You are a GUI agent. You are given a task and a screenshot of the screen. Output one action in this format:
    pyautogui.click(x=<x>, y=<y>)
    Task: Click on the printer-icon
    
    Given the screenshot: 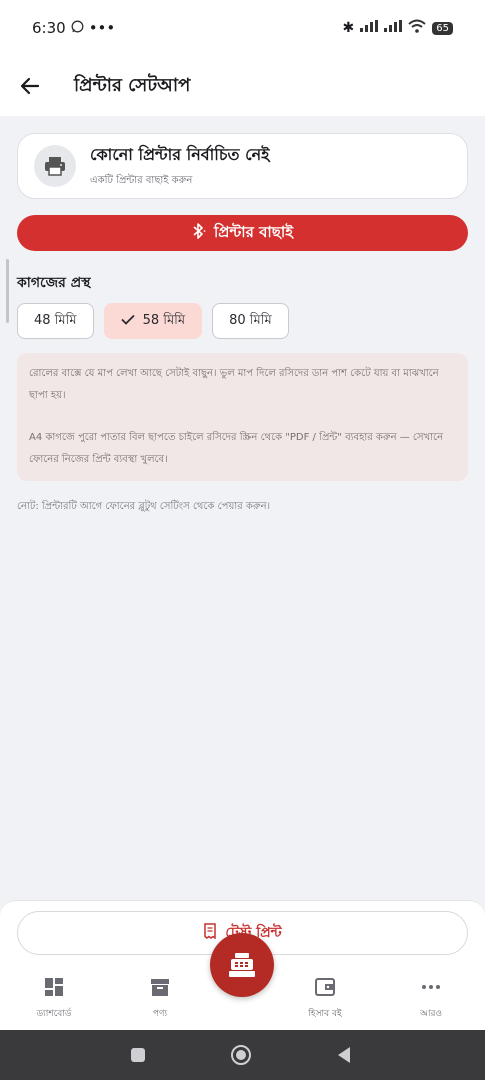 What is the action you would take?
    pyautogui.click(x=55, y=166)
    